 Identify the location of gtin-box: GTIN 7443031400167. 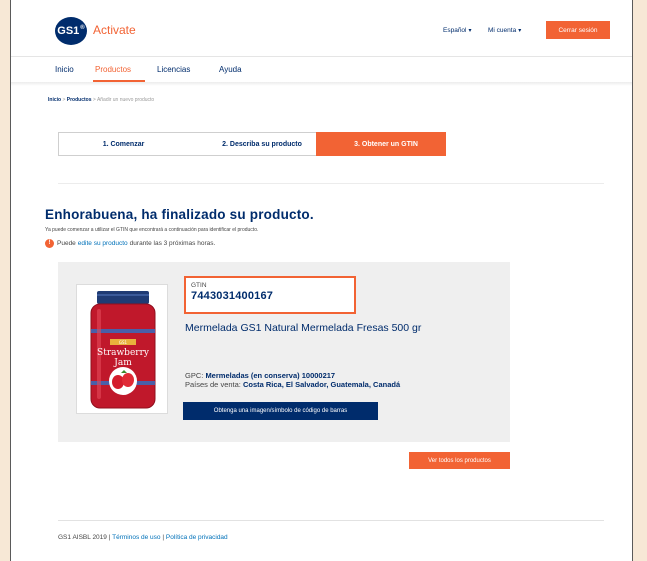
(270, 295).